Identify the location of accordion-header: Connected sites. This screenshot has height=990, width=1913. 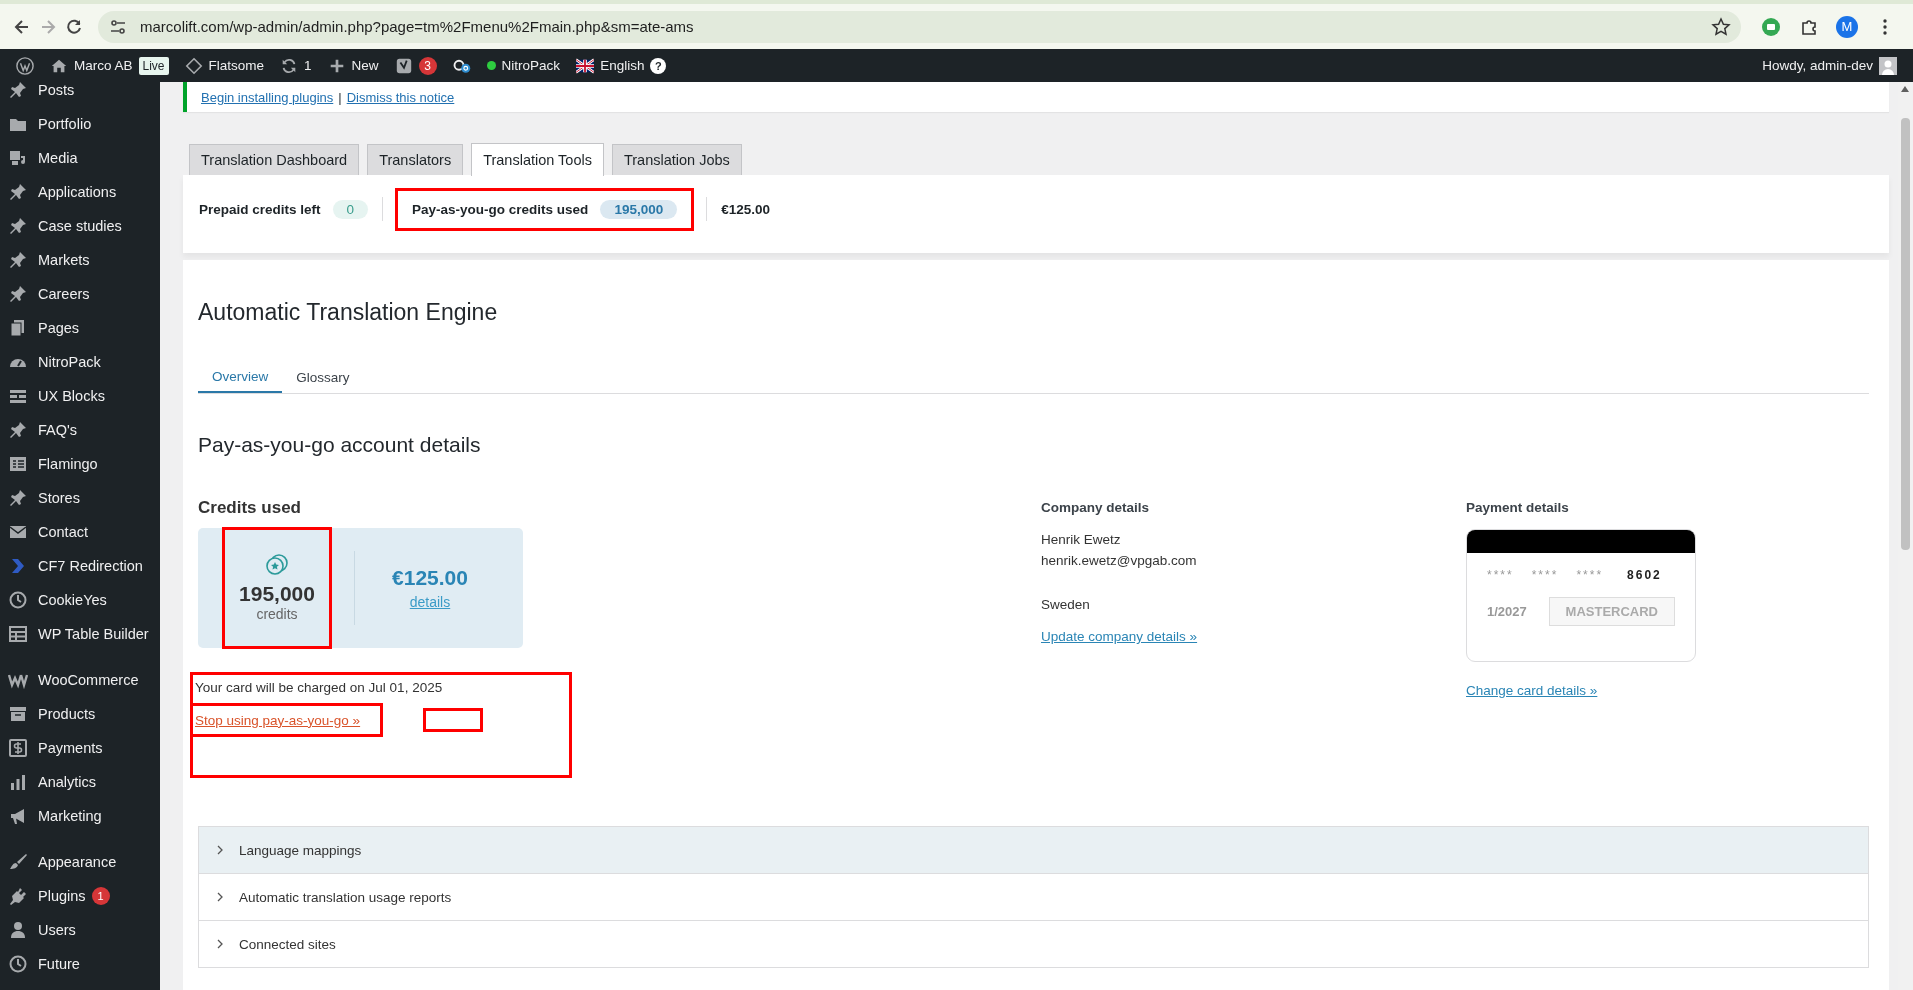
(1033, 943).